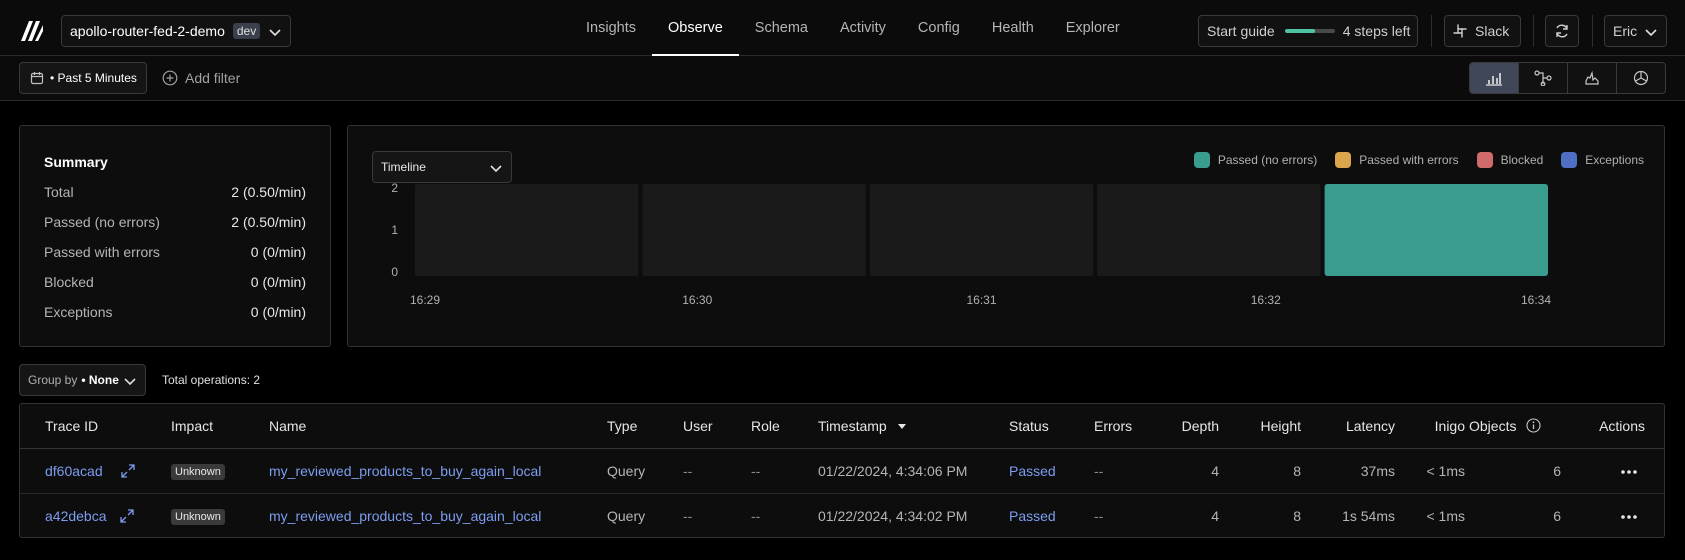 The width and height of the screenshot is (1685, 560). What do you see at coordinates (1592, 78) in the screenshot?
I see `view-flame-button` at bounding box center [1592, 78].